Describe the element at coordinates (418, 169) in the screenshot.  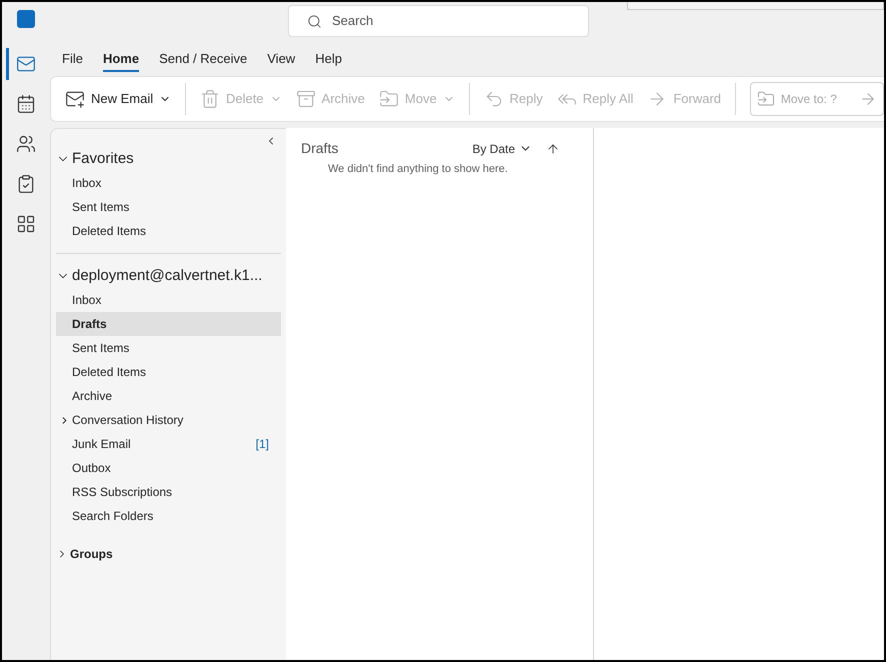
I see `empty-message: We didn't find anything to show here.` at that location.